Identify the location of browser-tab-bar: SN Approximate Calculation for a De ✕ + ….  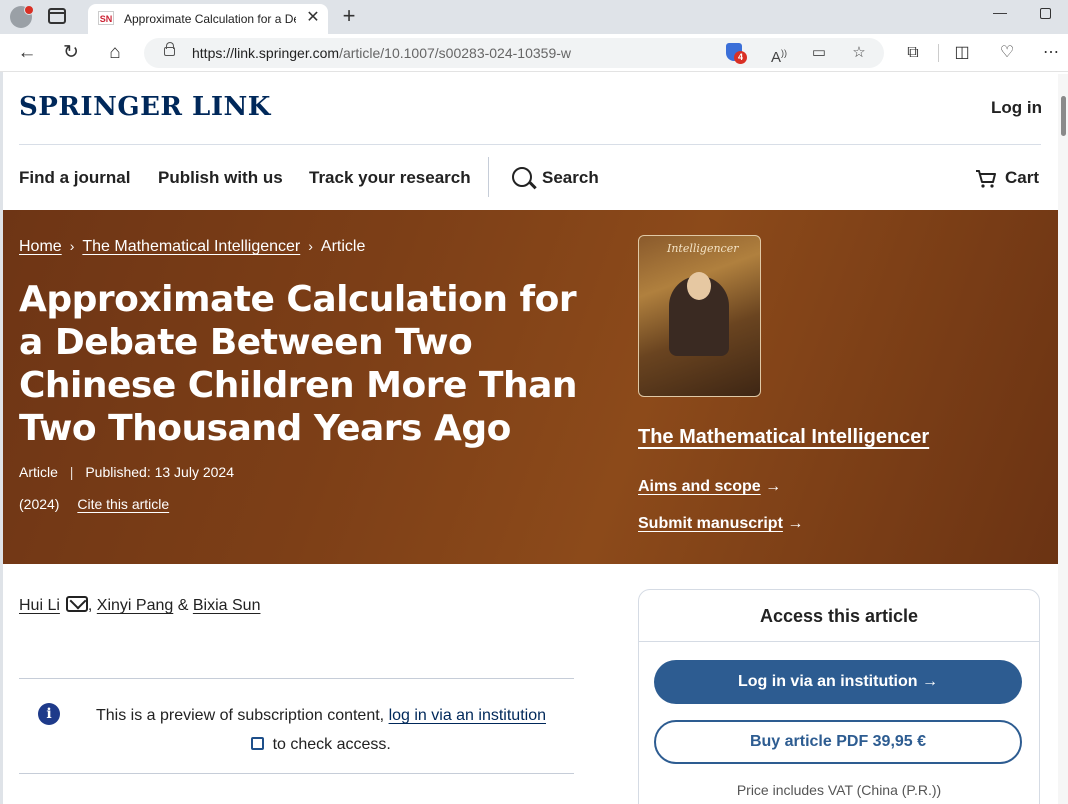
(534, 17).